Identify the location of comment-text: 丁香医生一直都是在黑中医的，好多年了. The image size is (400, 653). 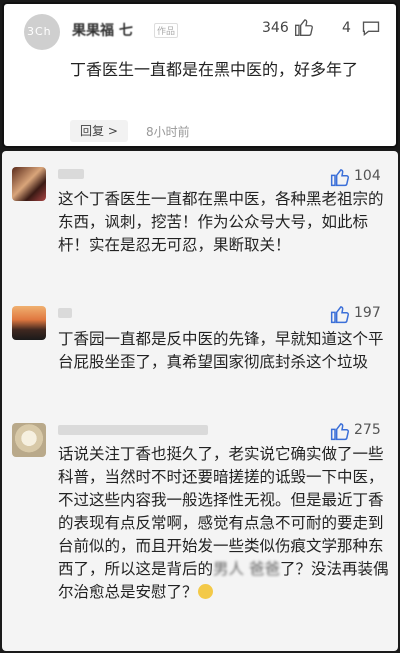
(214, 69).